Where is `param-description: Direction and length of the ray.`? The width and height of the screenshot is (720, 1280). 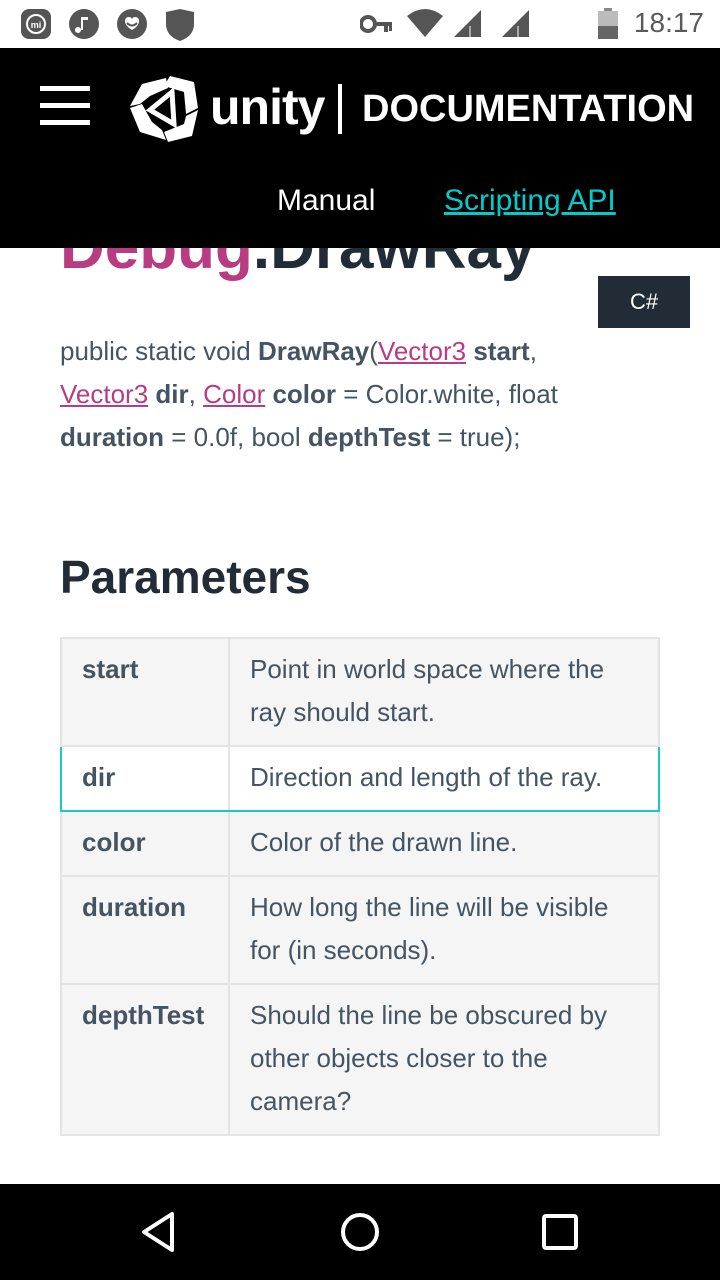 param-description: Direction and length of the ray. is located at coordinates (444, 778).